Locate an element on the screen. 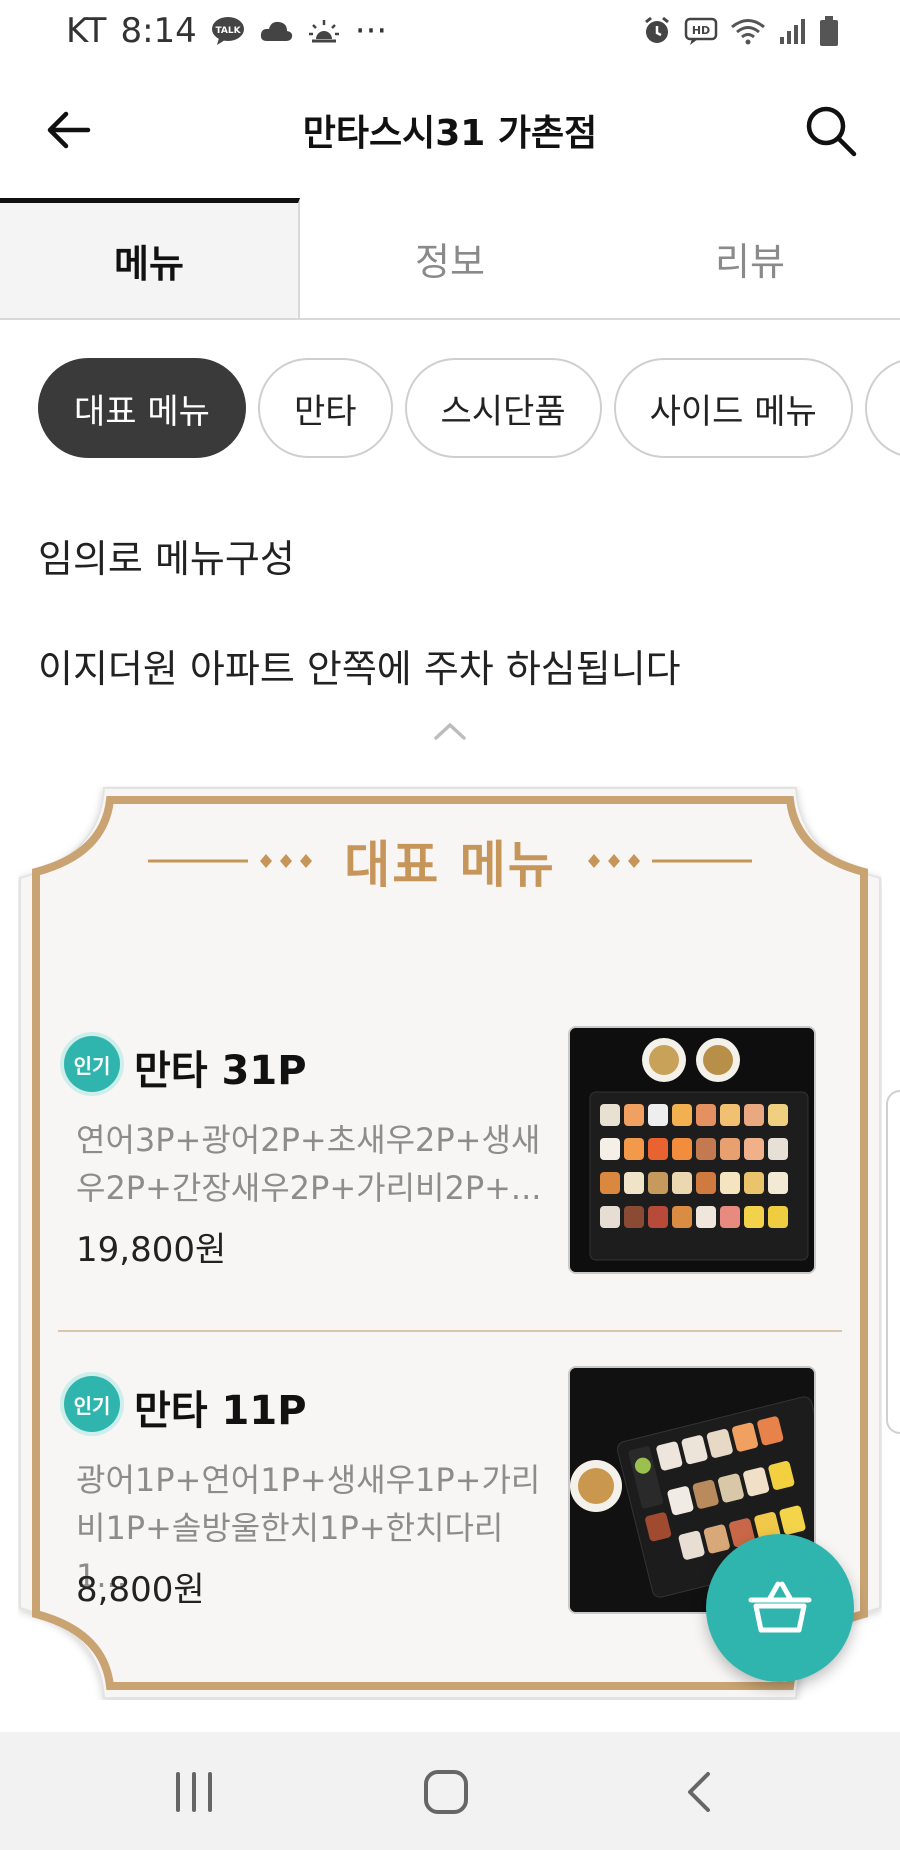 The width and height of the screenshot is (900, 1850). alarm-icon is located at coordinates (657, 29).